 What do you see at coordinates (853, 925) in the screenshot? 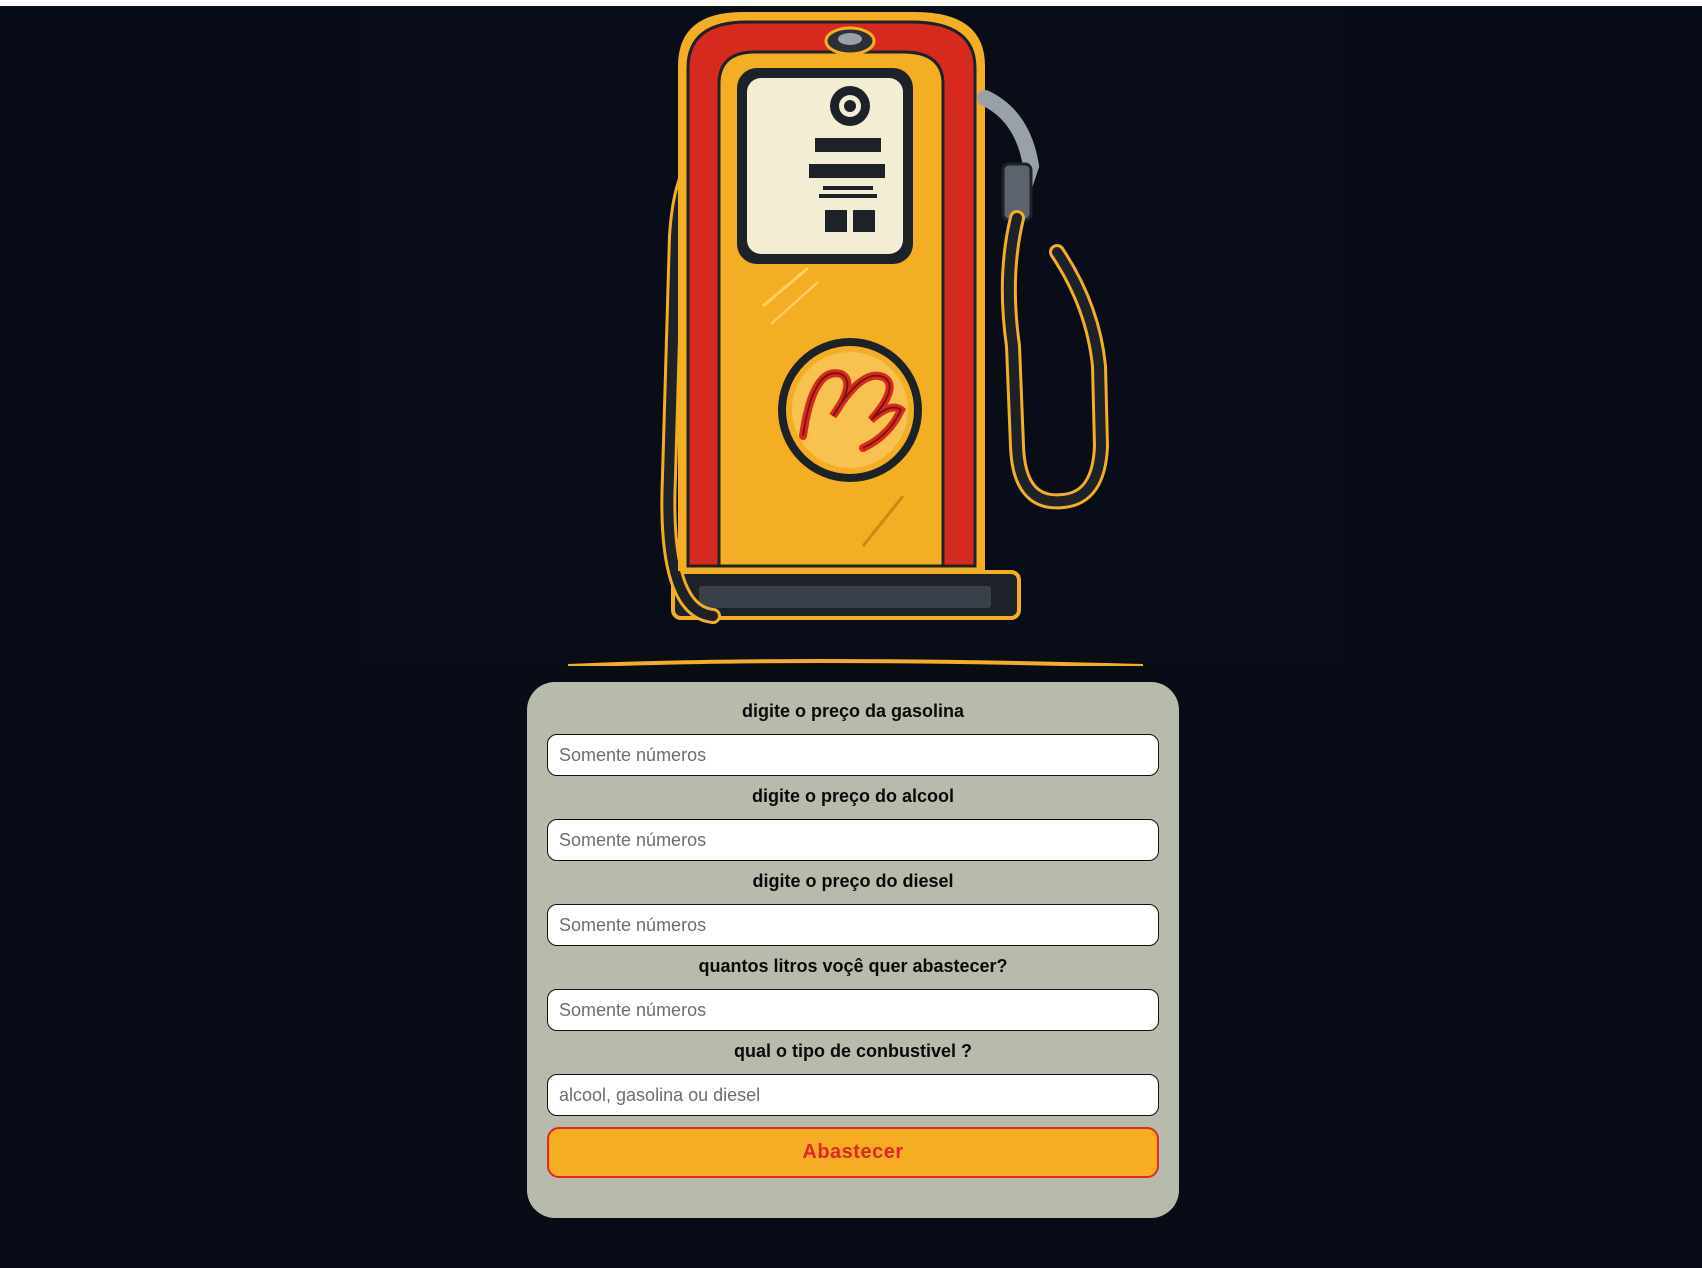
I see `diesel-price-input` at bounding box center [853, 925].